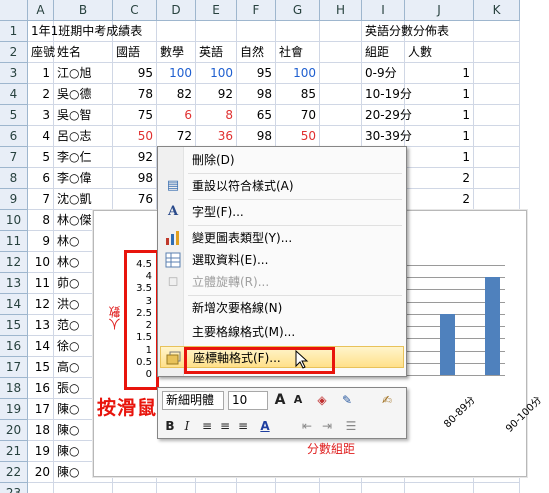 This screenshot has height=493, width=549. What do you see at coordinates (298, 94) in the screenshot?
I see `score-cell: 85` at bounding box center [298, 94].